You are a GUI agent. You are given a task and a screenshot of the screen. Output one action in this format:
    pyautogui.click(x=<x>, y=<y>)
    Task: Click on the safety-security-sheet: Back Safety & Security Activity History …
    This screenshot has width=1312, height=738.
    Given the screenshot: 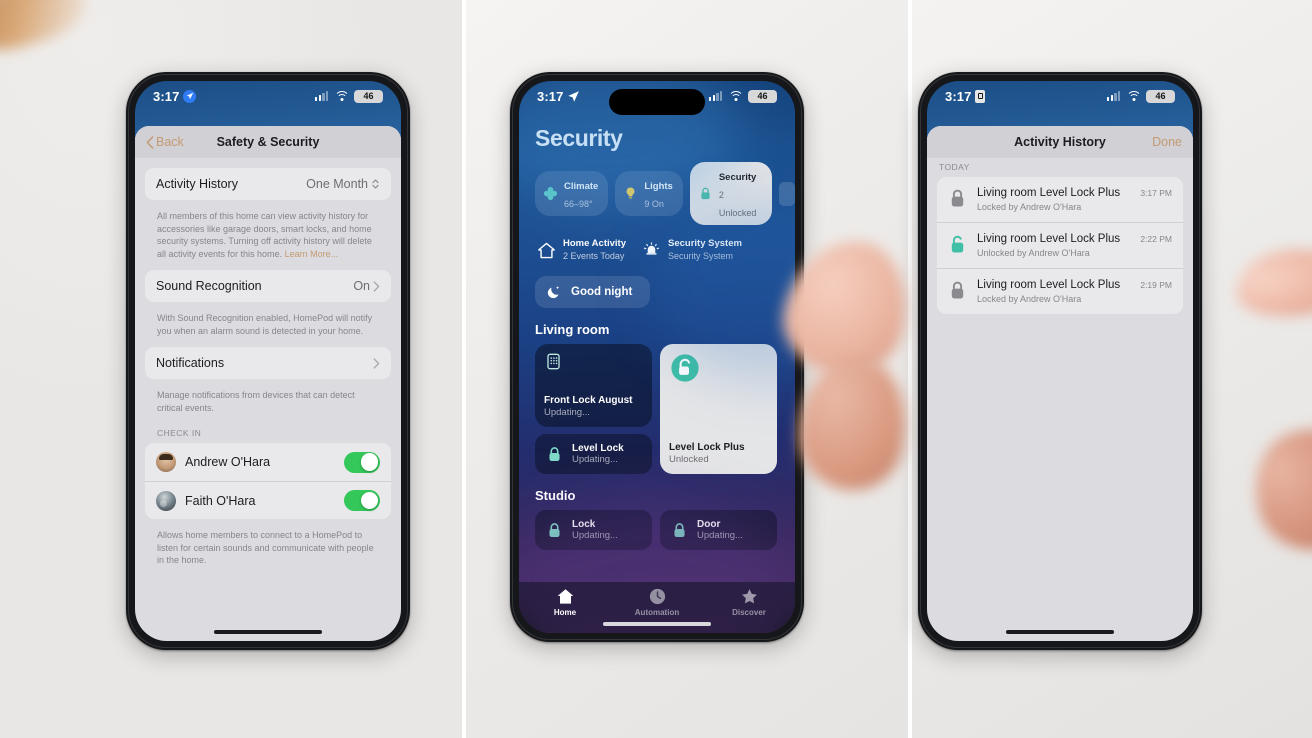 What is the action you would take?
    pyautogui.click(x=268, y=383)
    